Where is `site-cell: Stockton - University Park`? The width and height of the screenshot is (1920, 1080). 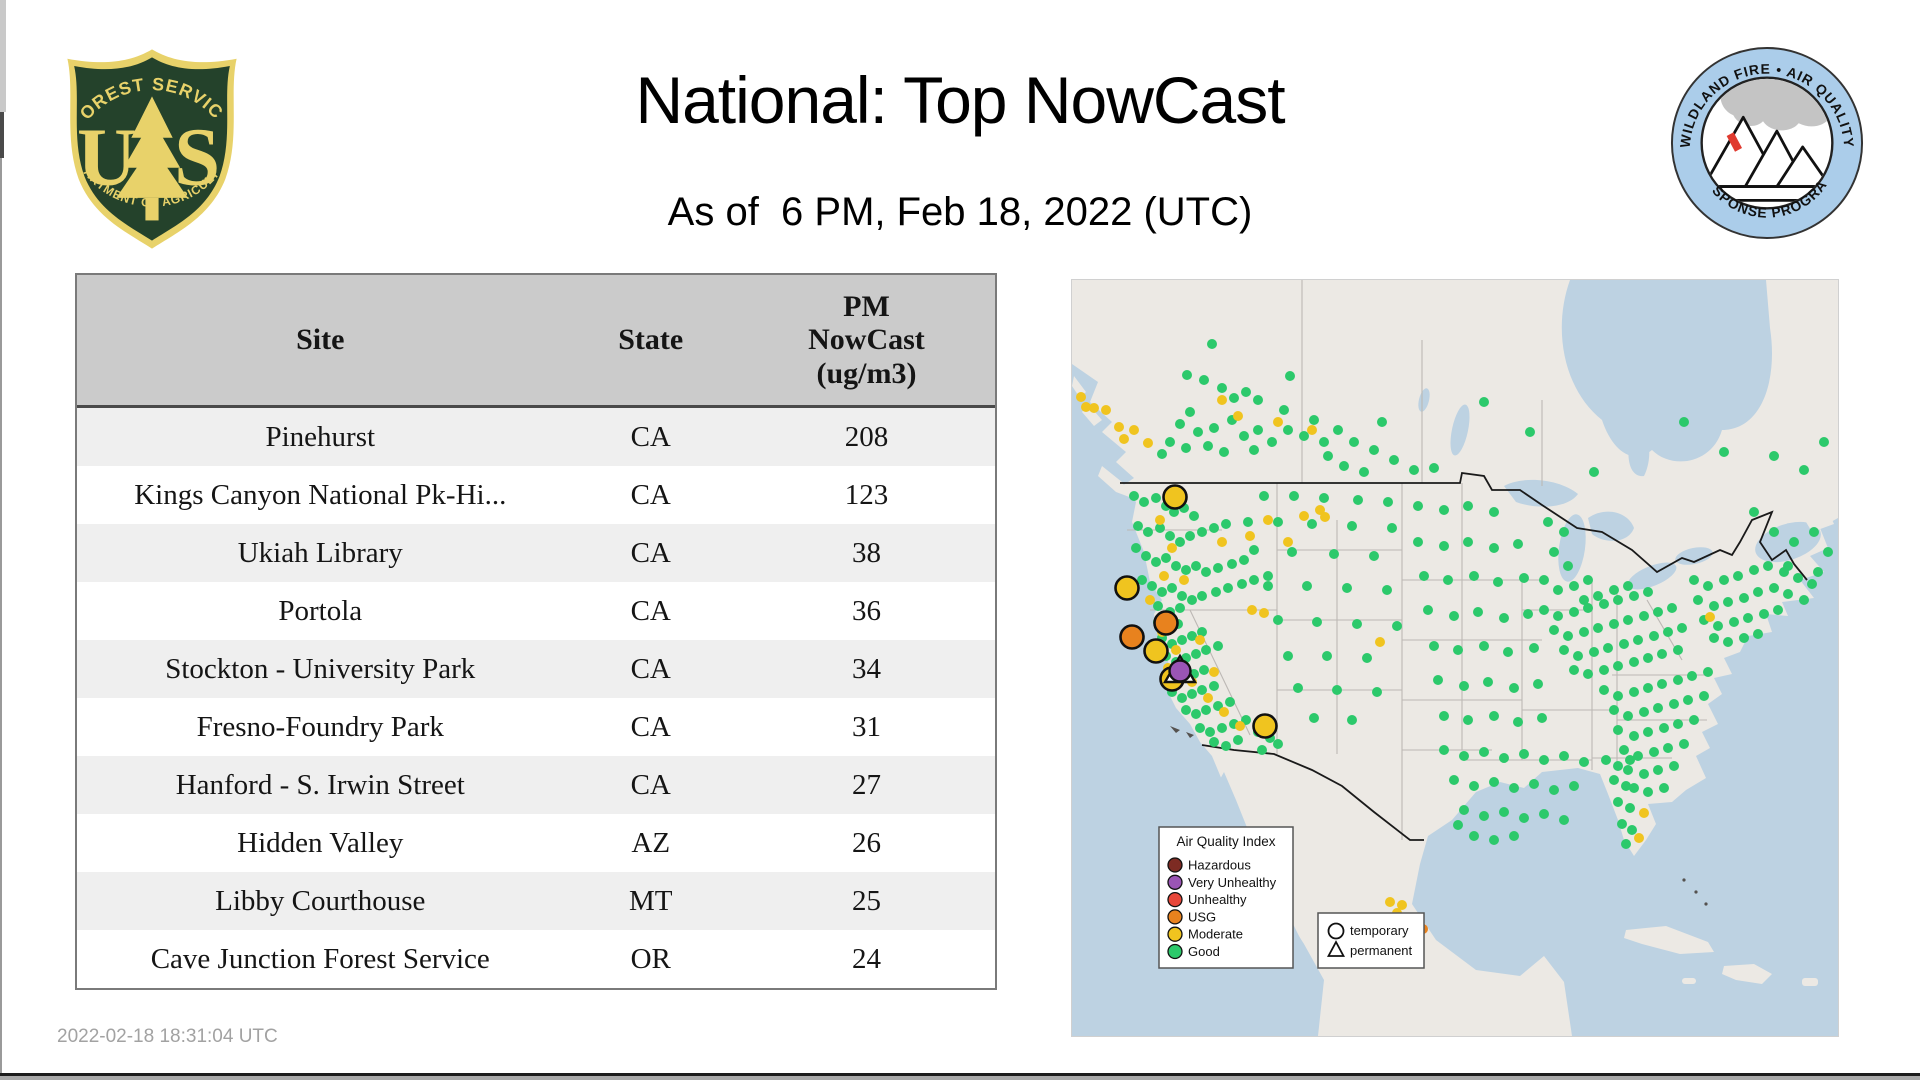 site-cell: Stockton - University Park is located at coordinates (320, 668).